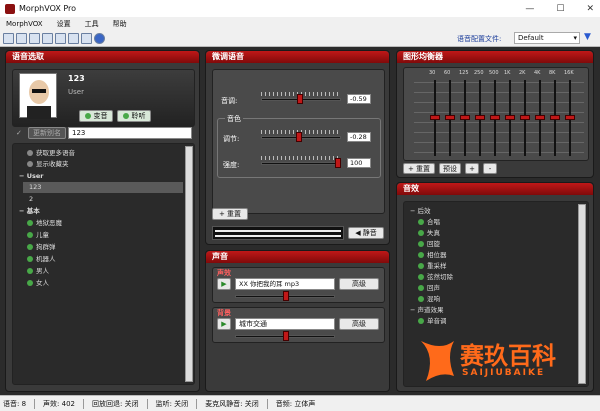 The image size is (600, 411). I want to click on play-effect-button: ▶, so click(224, 284).